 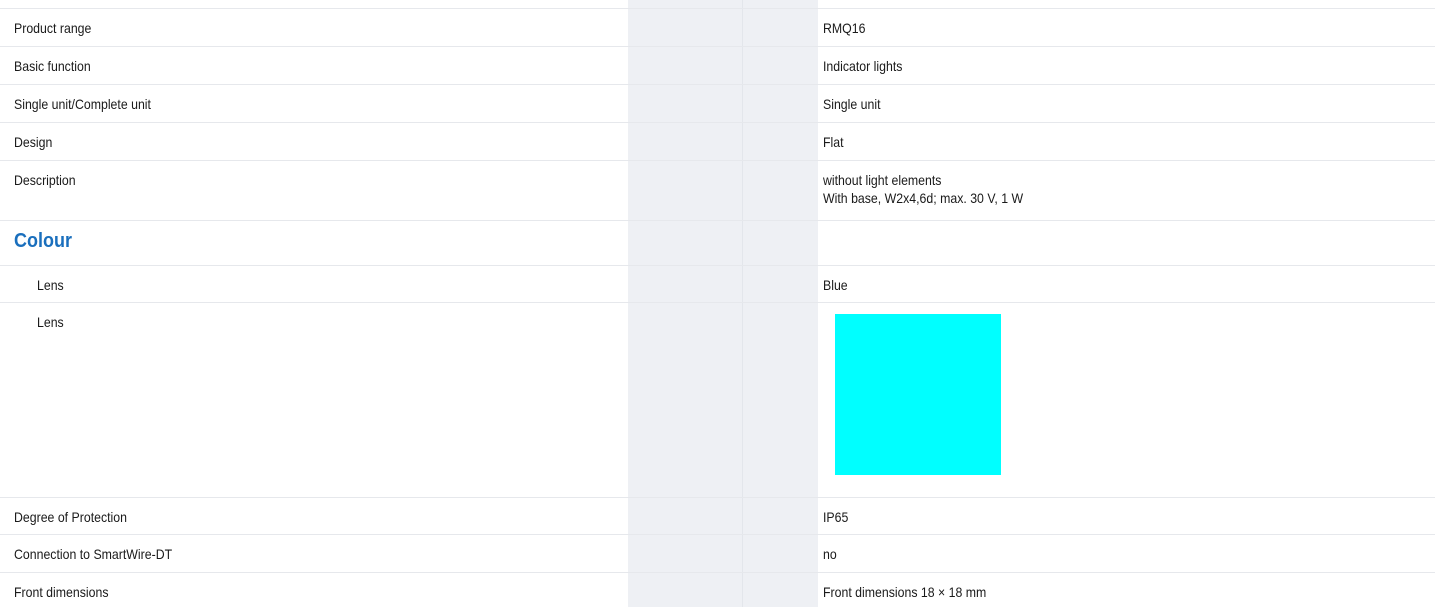 What do you see at coordinates (905, 592) in the screenshot?
I see `spec-value: Front dimensions 18 × 18 mm` at bounding box center [905, 592].